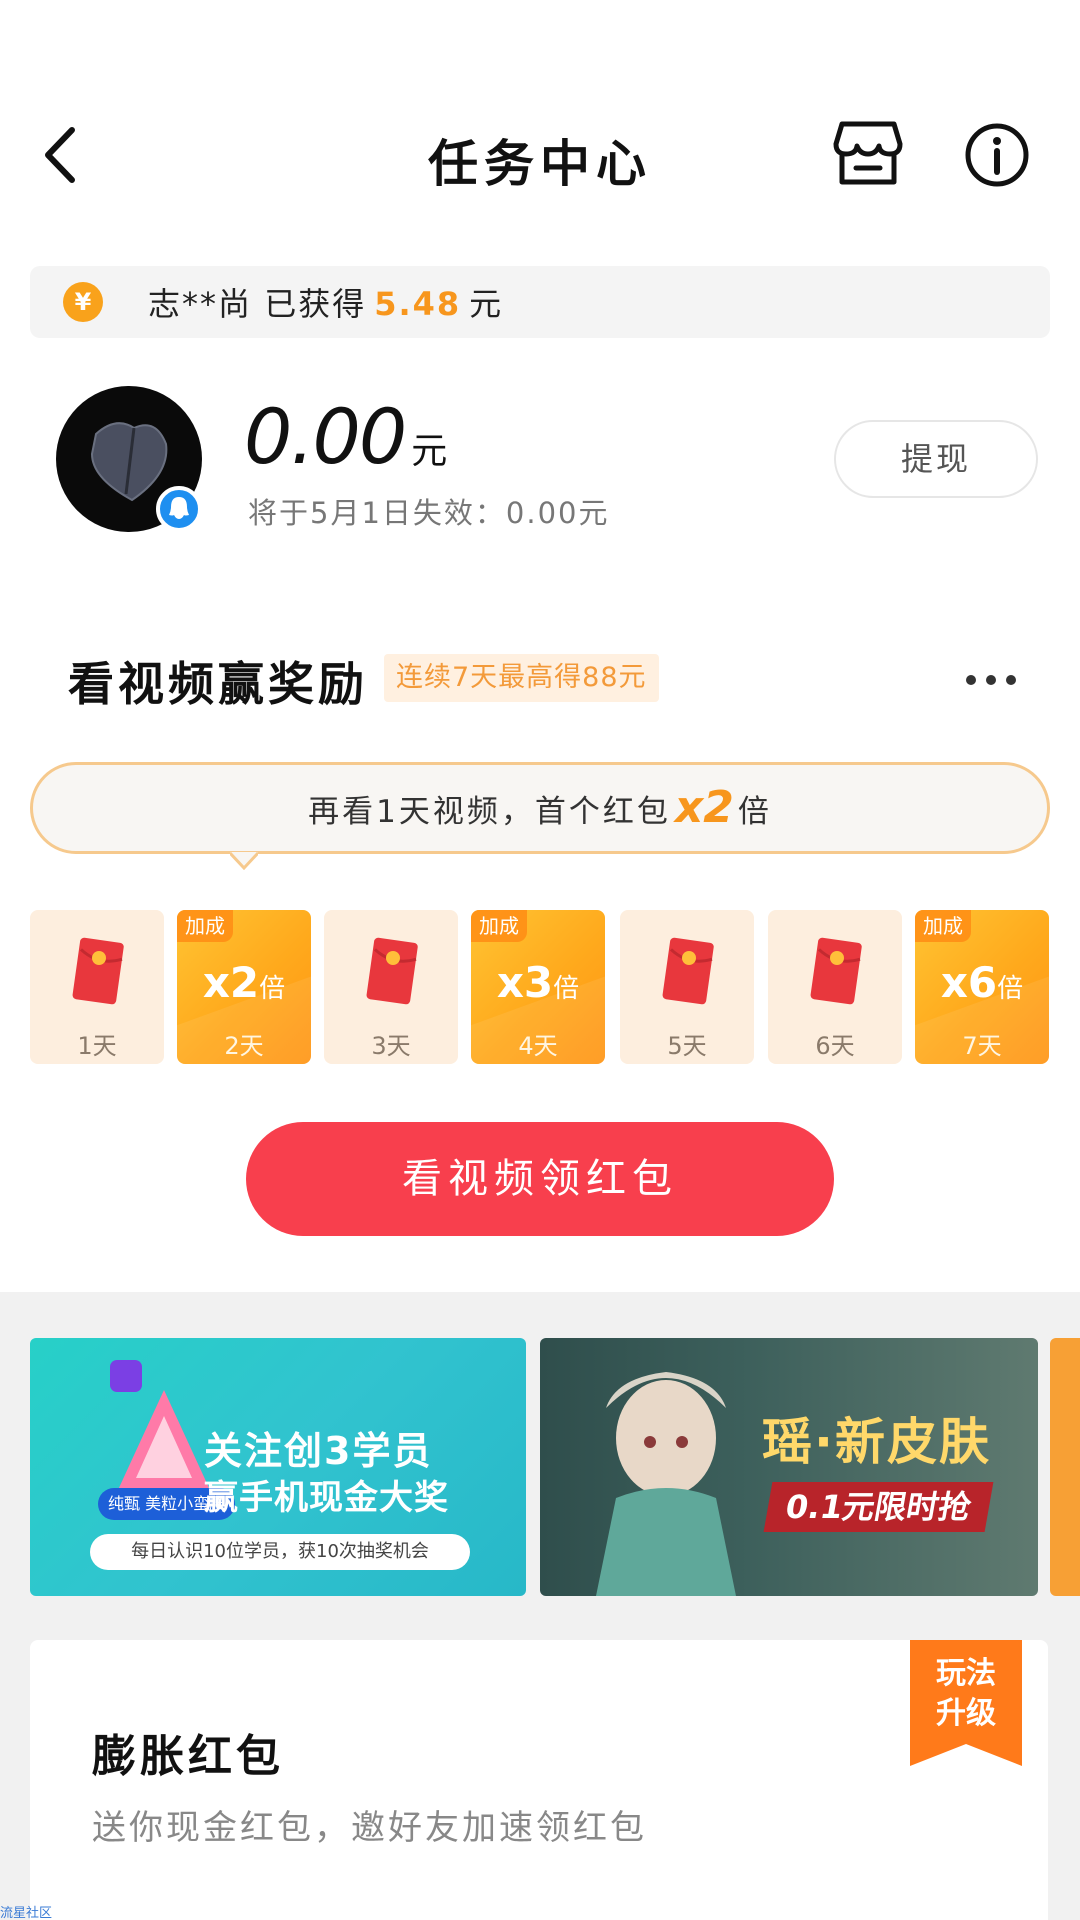  I want to click on balance-amount: 0.00 元, so click(345, 436).